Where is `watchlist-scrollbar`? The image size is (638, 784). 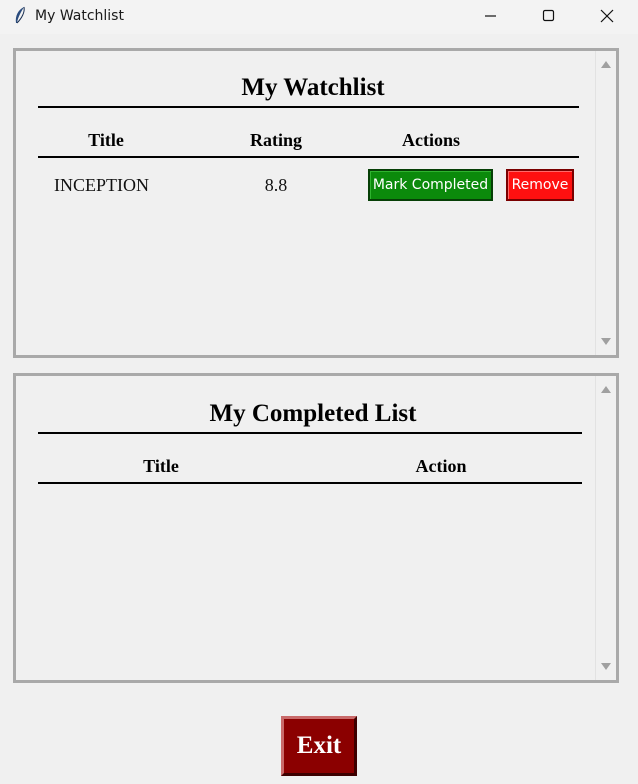 watchlist-scrollbar is located at coordinates (605, 203).